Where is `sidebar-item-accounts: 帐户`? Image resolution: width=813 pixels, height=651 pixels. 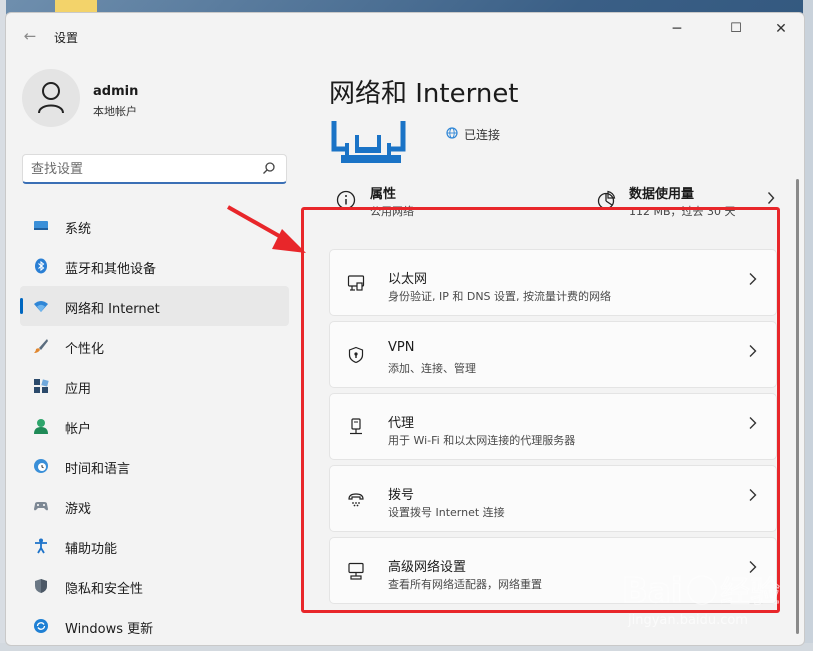 sidebar-item-accounts: 帐户 is located at coordinates (154, 426).